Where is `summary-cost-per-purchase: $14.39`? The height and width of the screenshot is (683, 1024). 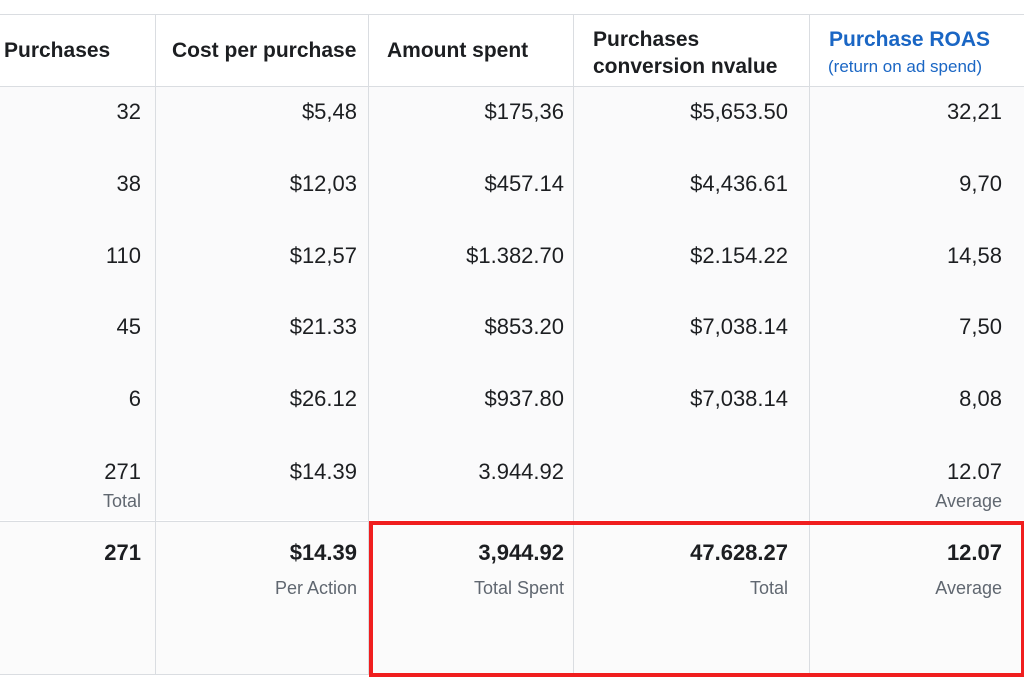
summary-cost-per-purchase: $14.39 is located at coordinates (323, 471).